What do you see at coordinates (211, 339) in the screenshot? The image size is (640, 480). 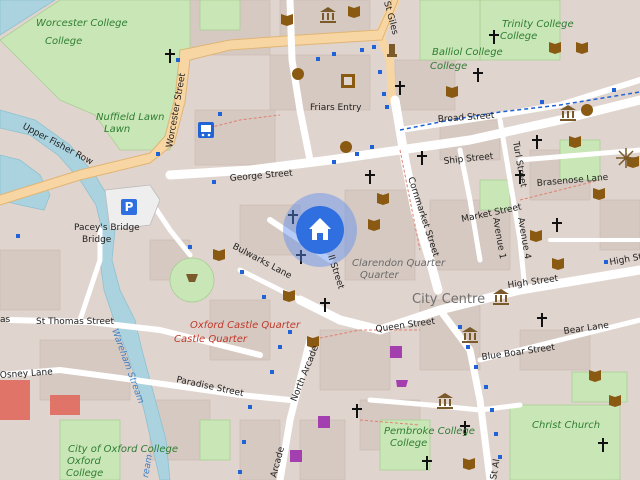 I see `label-oxford-castle-2: Castle Quarter` at bounding box center [211, 339].